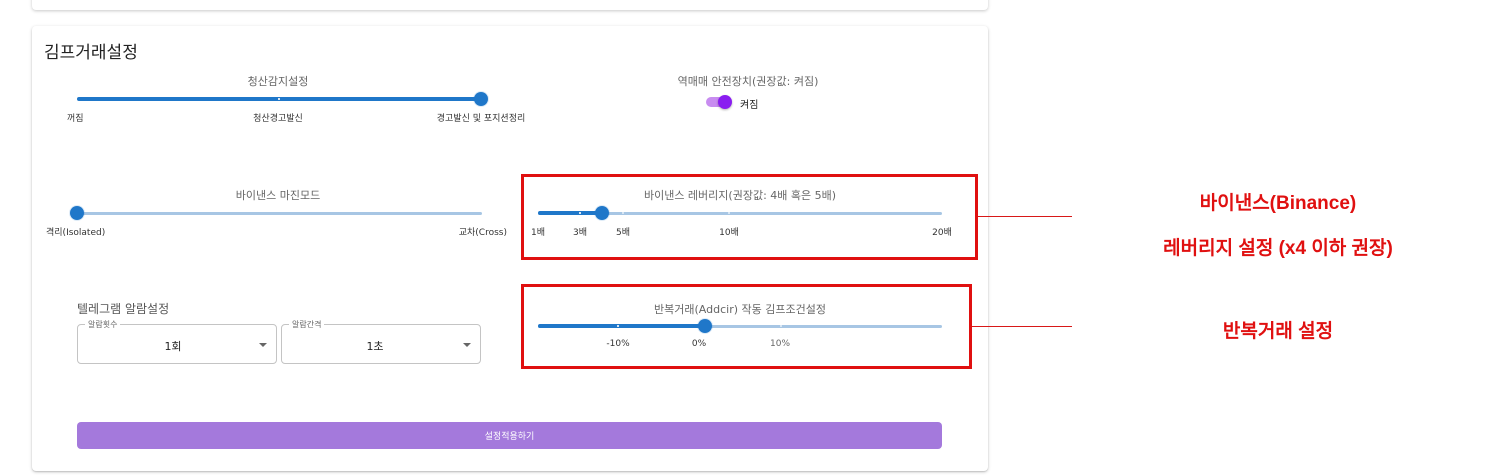  What do you see at coordinates (173, 346) in the screenshot?
I see `alarm-count-value: 1회` at bounding box center [173, 346].